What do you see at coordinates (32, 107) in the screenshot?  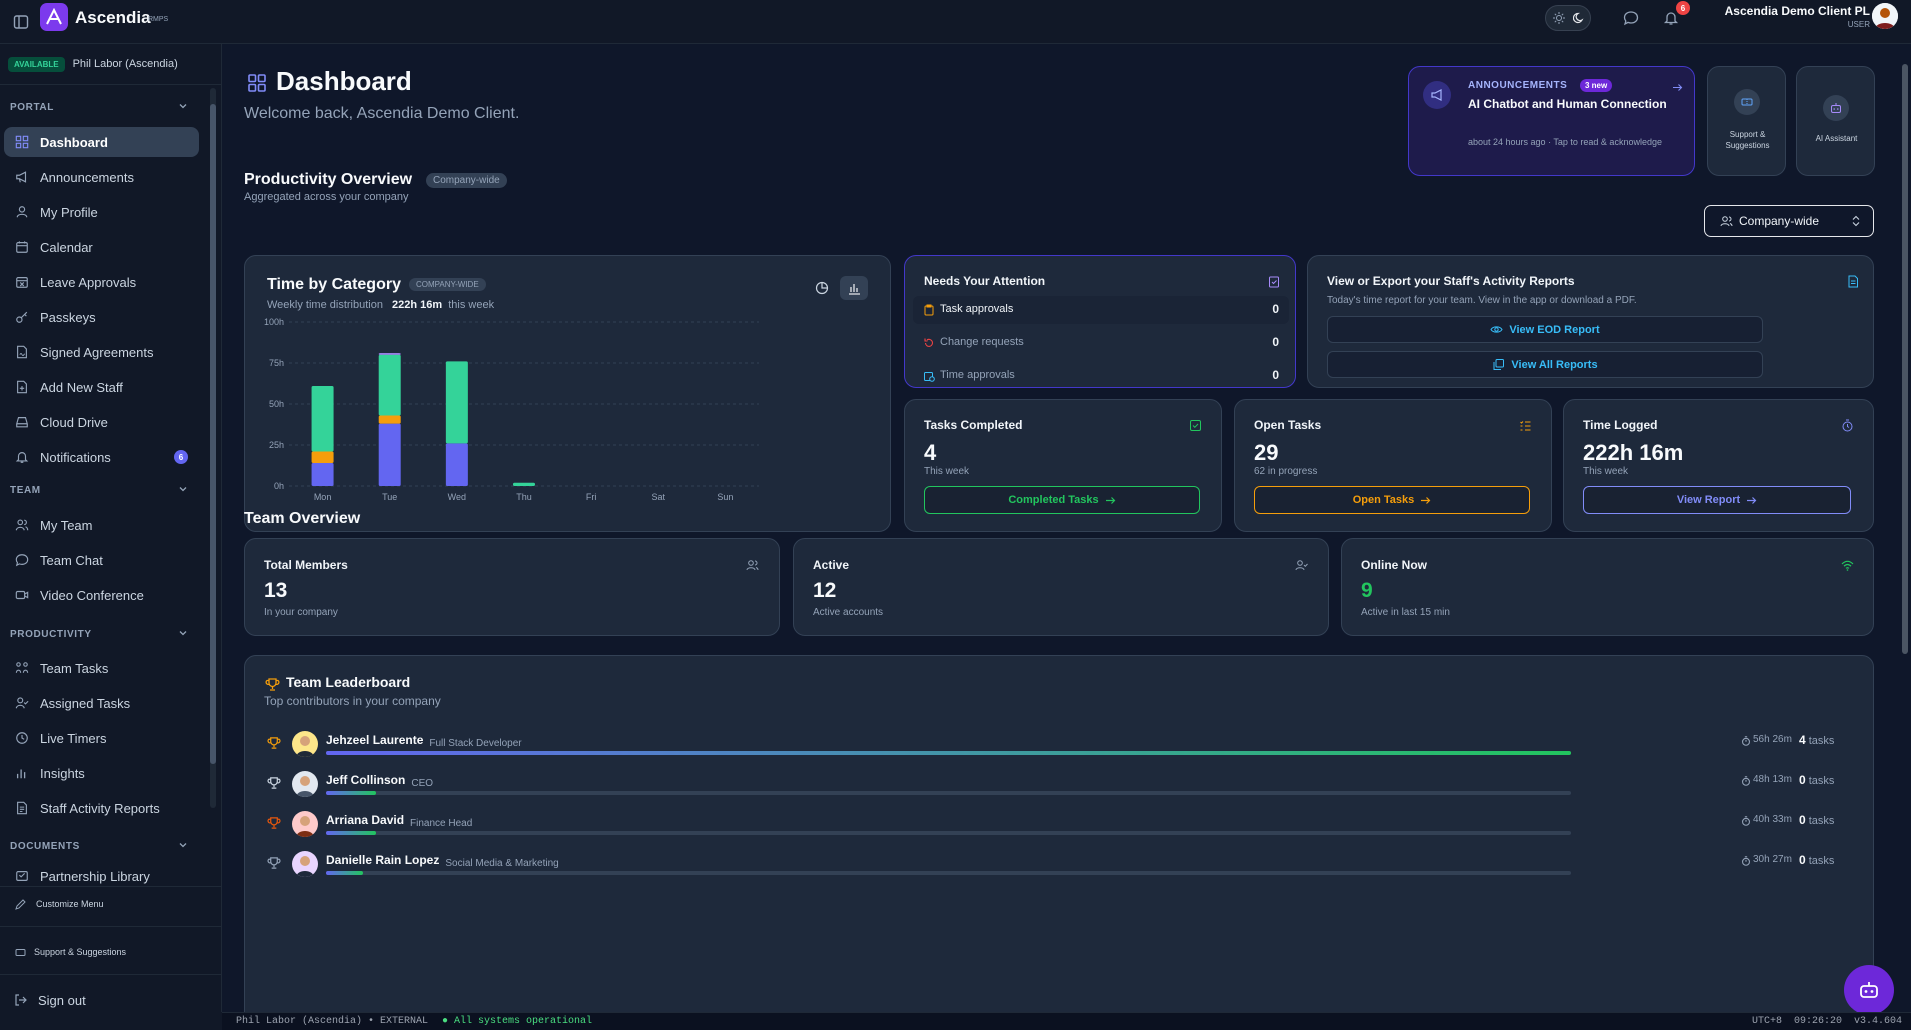 I see `section-portal: PORTAL` at bounding box center [32, 107].